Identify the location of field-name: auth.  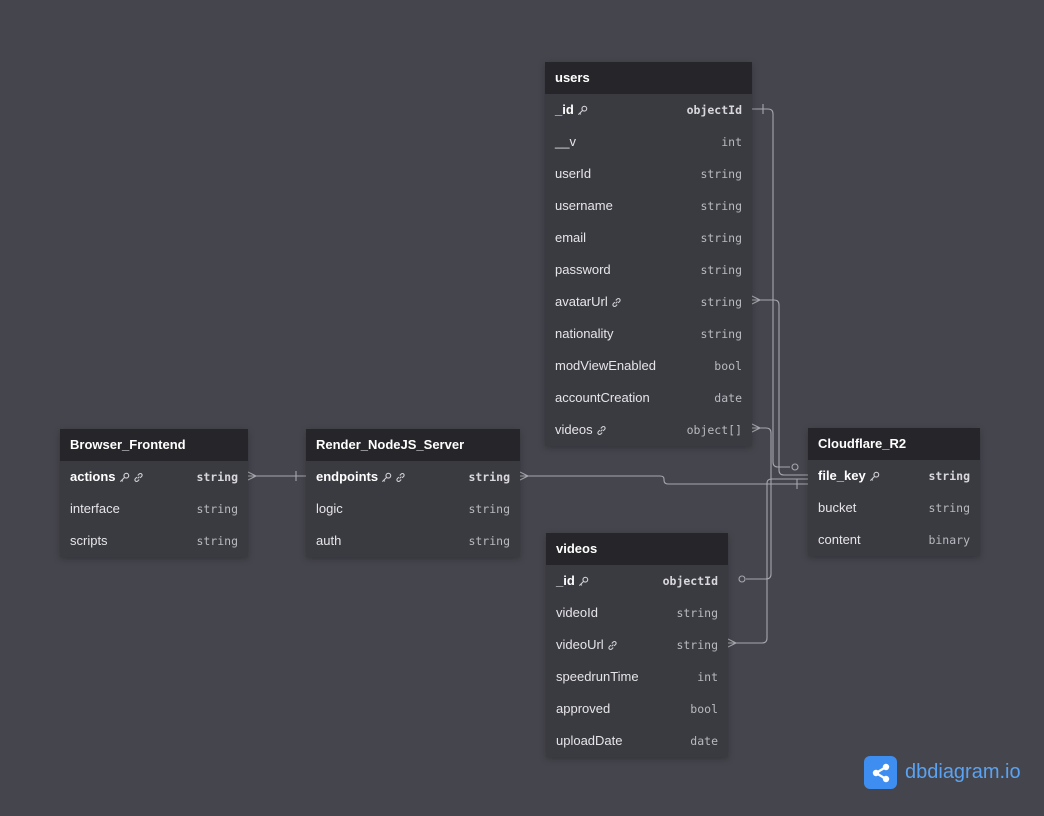
(328, 541).